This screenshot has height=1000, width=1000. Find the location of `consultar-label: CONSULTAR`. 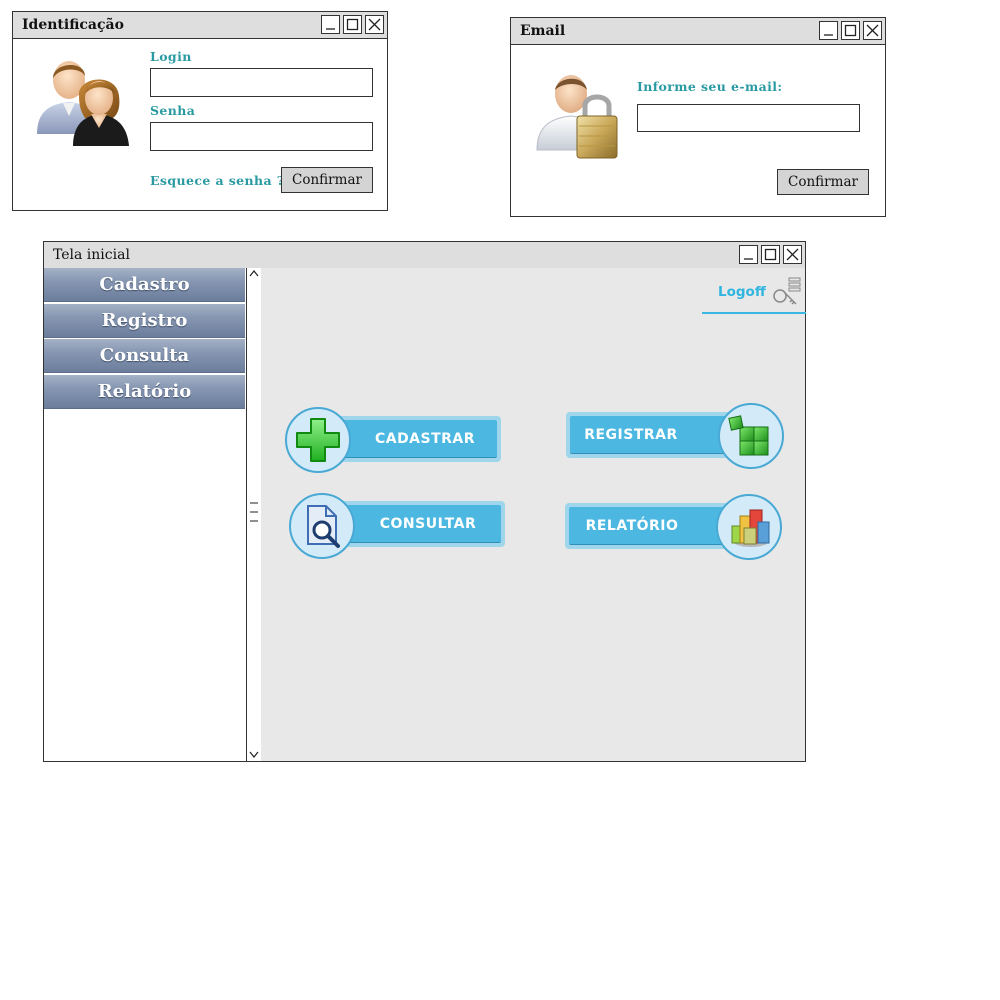

consultar-label: CONSULTAR is located at coordinates (428, 524).